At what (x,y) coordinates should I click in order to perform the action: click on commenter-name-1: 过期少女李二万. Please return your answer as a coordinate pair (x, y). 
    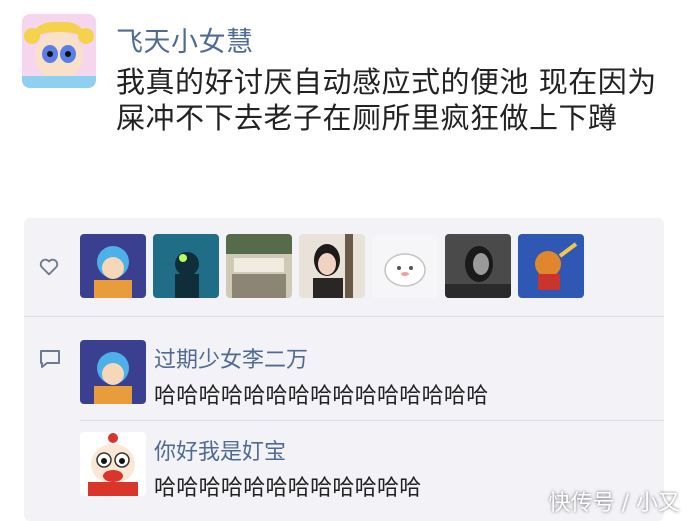
    Looking at the image, I should click on (231, 358).